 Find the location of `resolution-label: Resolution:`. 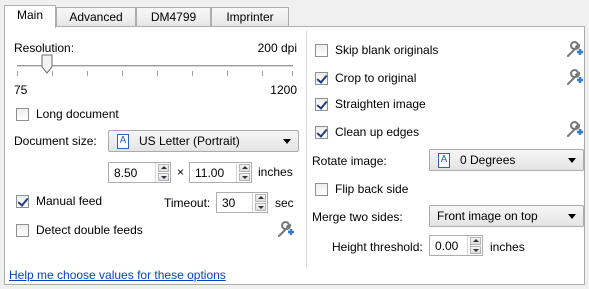

resolution-label: Resolution: is located at coordinates (44, 48).